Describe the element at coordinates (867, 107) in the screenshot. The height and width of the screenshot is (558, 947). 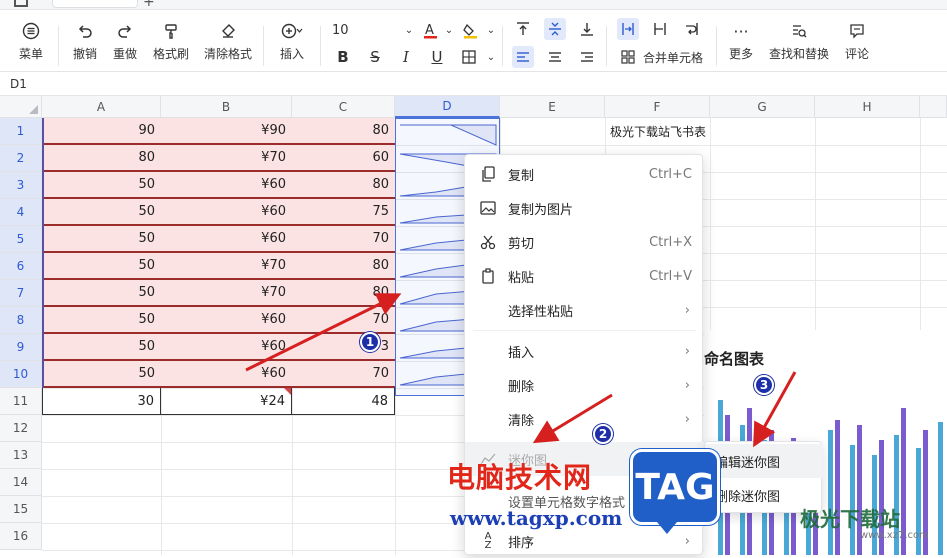
I see `column-header-h: H` at that location.